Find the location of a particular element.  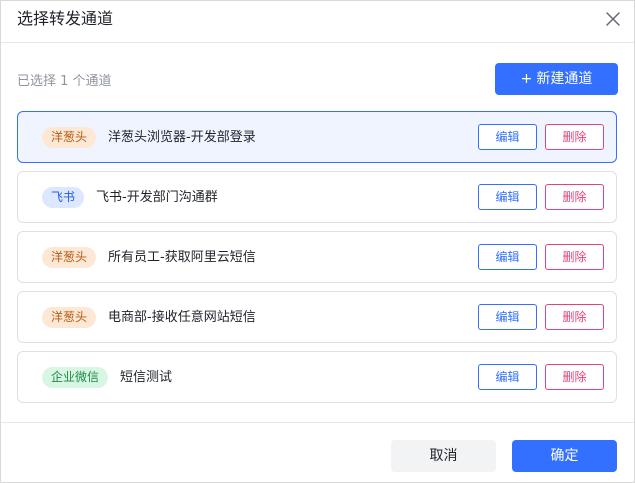

channel-item: 洋葱头 所有员工-获取阿里云短信 编辑 删除 is located at coordinates (317, 257).